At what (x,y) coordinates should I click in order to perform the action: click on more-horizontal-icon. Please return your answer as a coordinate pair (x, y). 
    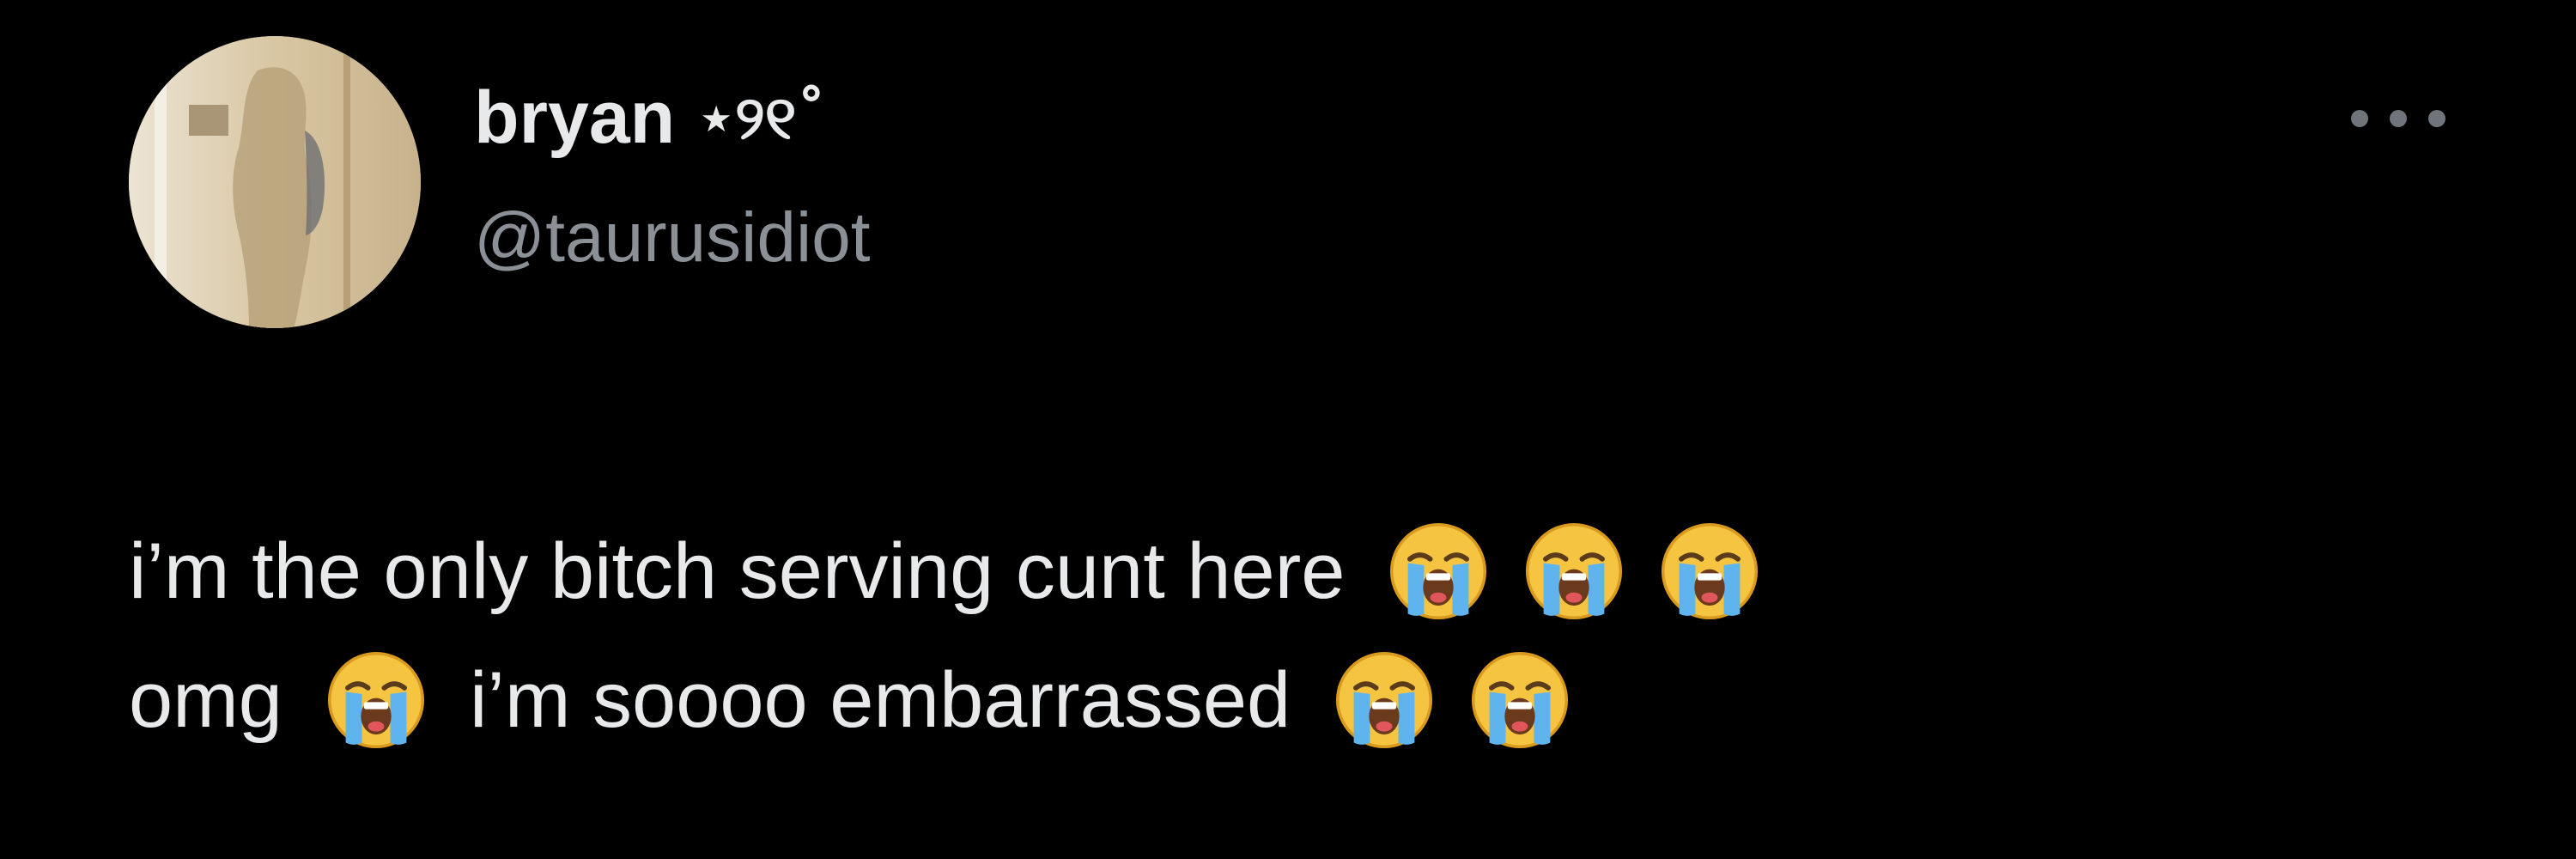
    Looking at the image, I should click on (2360, 119).